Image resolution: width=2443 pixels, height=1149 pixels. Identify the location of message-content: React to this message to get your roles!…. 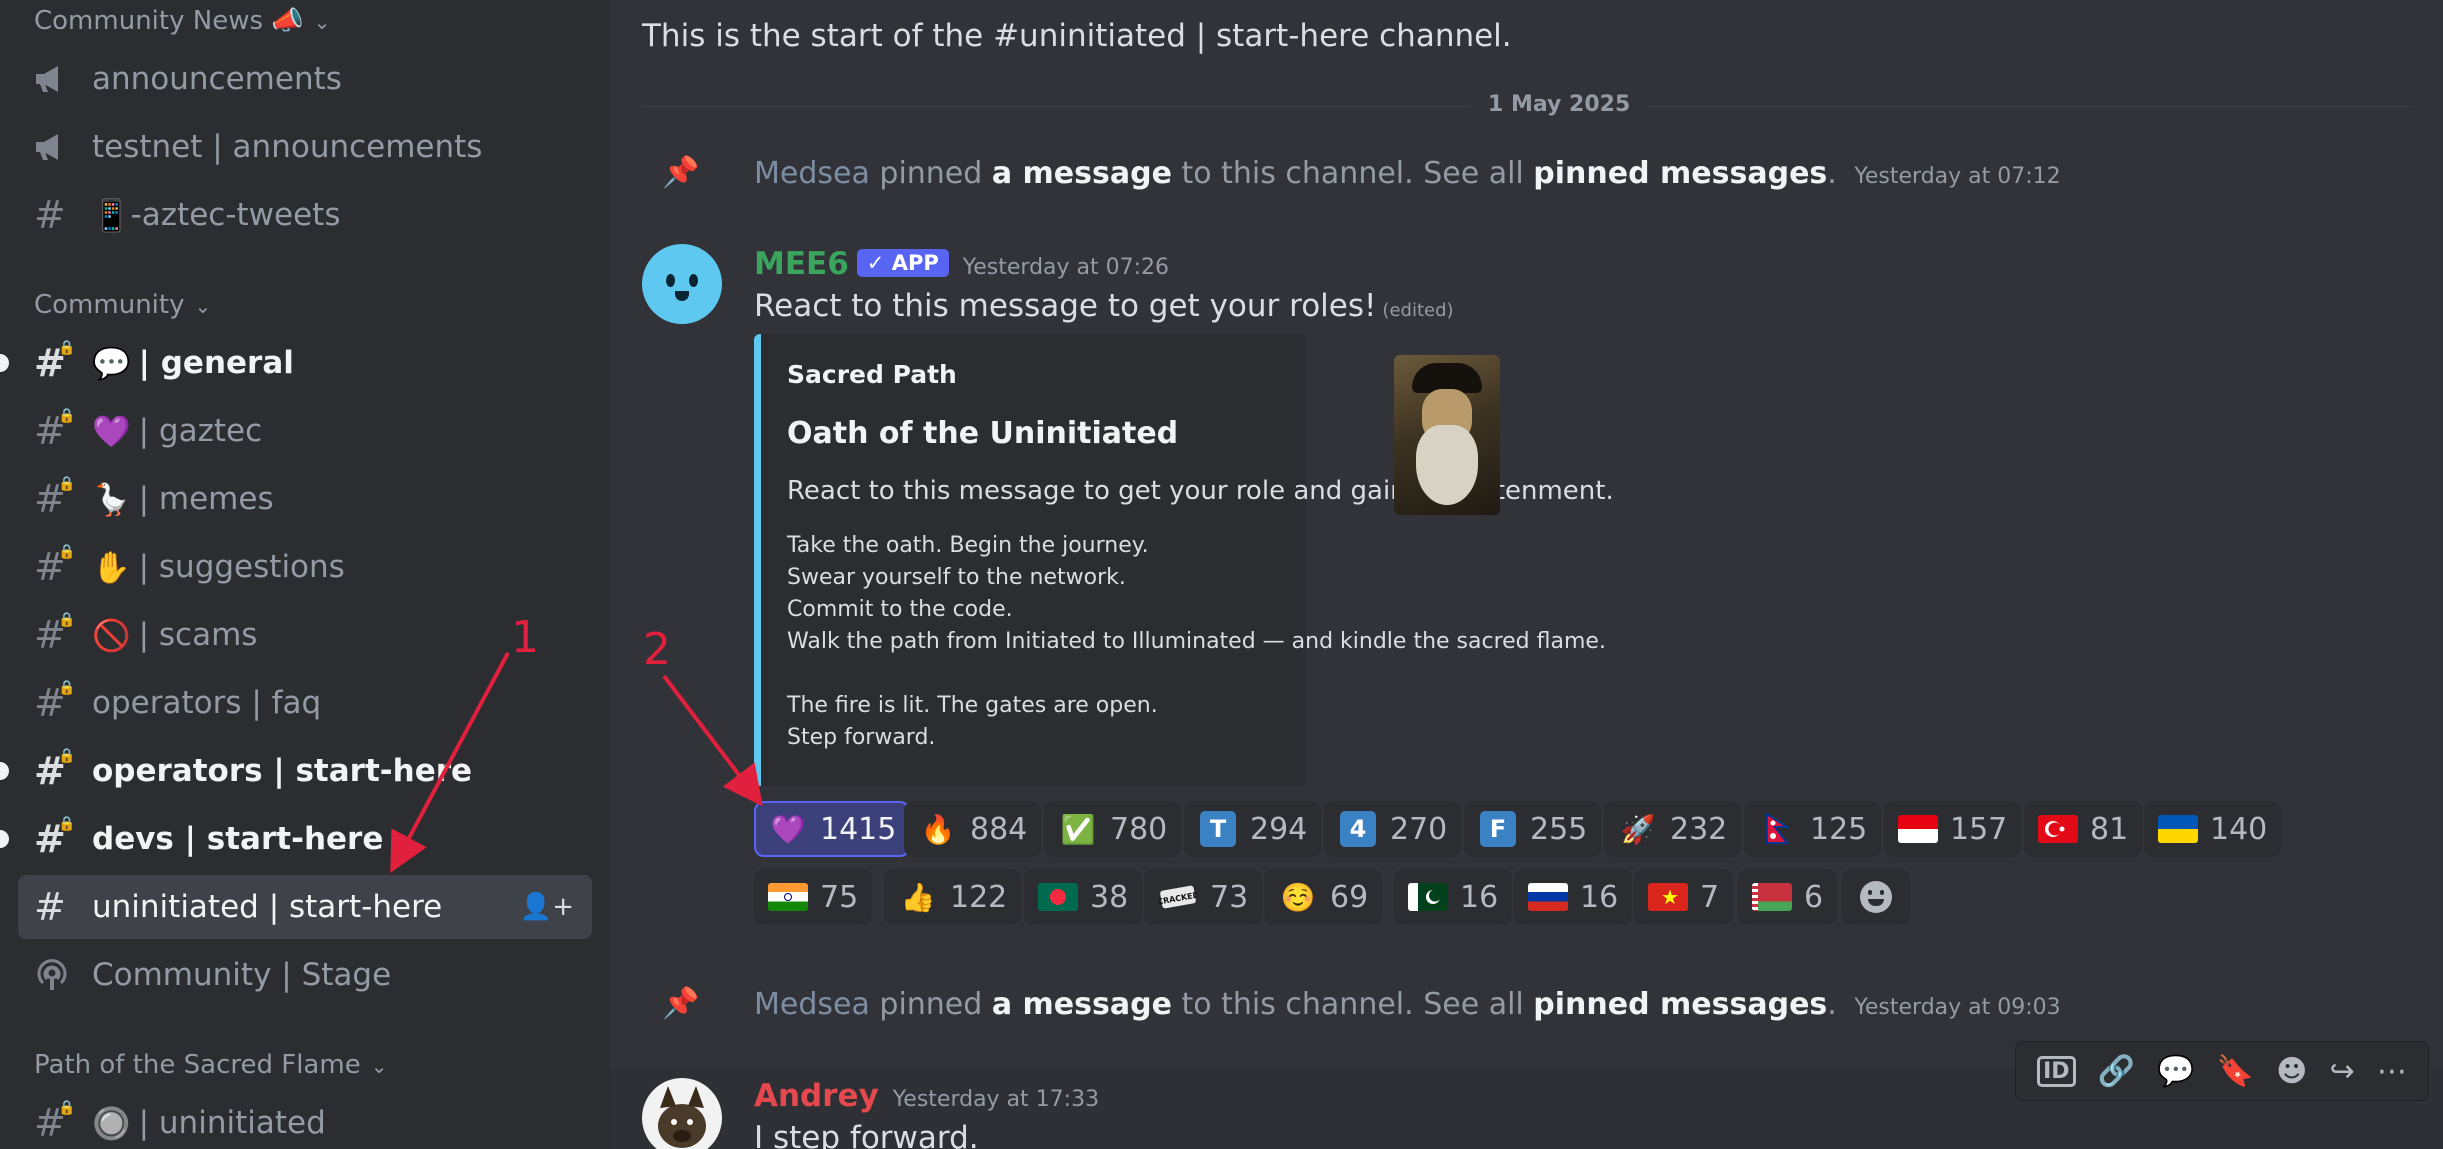
(1104, 306).